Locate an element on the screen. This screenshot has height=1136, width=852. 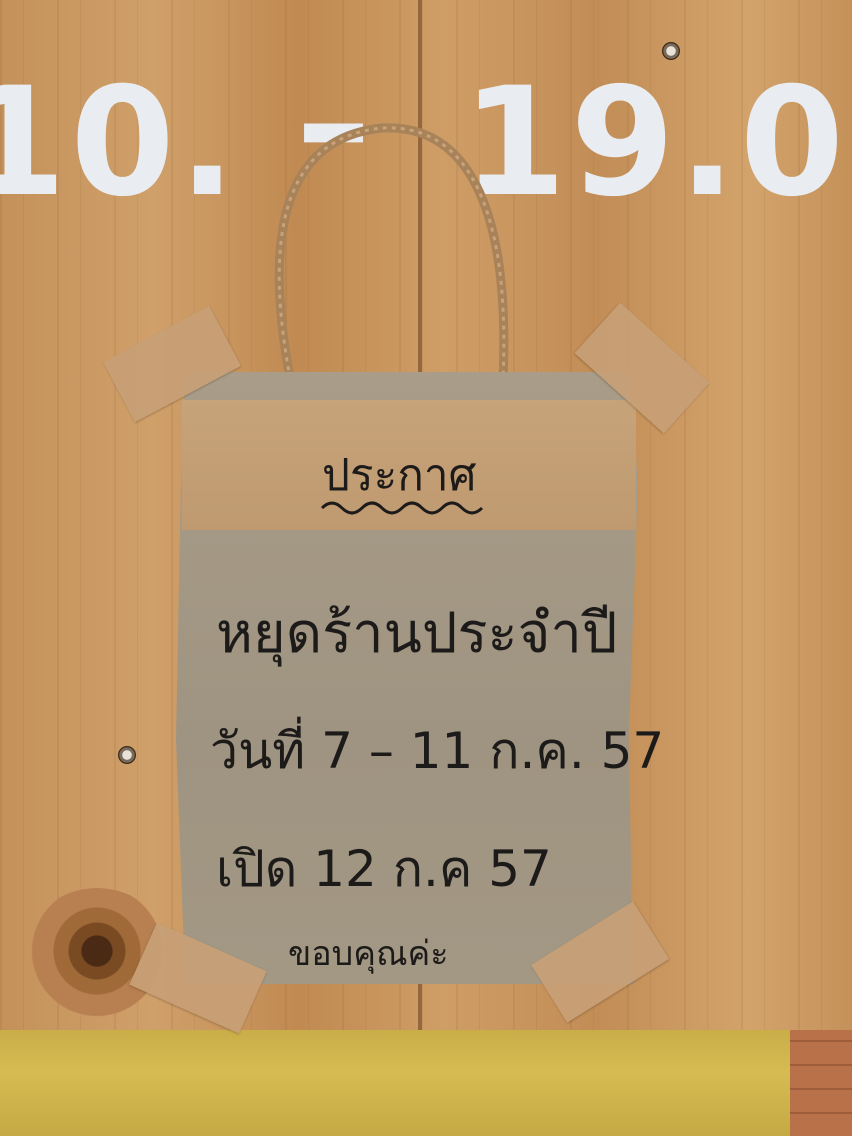
hours-close: 19.0 is located at coordinates (655, 143).